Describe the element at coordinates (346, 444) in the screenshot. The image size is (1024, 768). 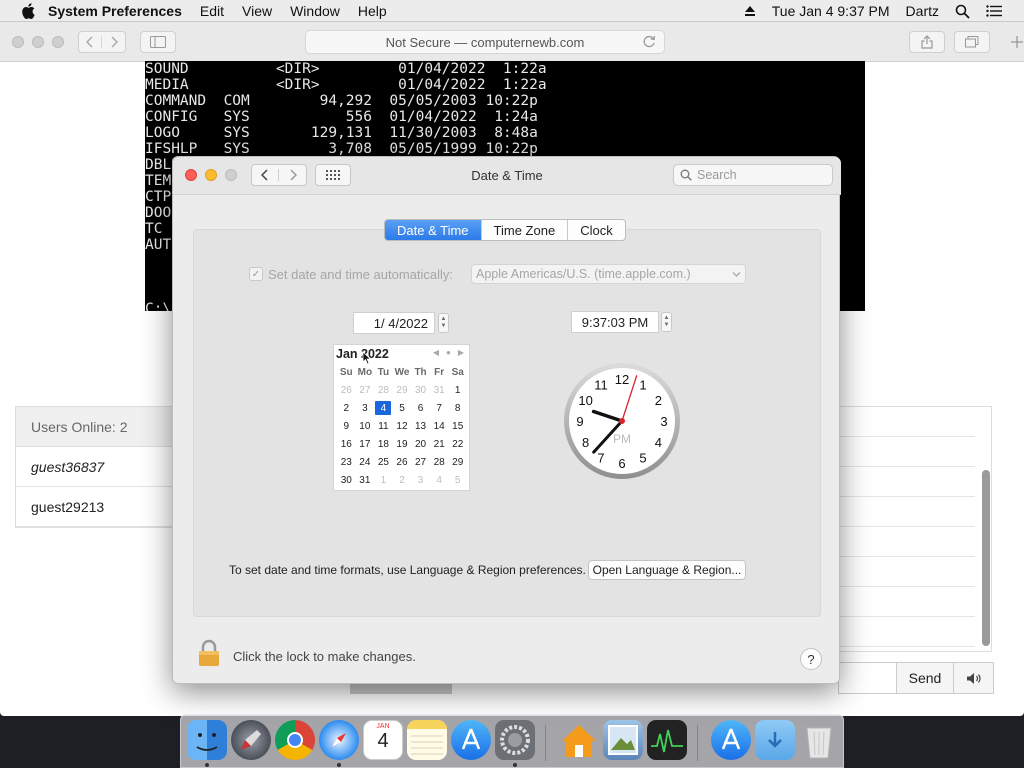
I see `calendar-day: 16` at that location.